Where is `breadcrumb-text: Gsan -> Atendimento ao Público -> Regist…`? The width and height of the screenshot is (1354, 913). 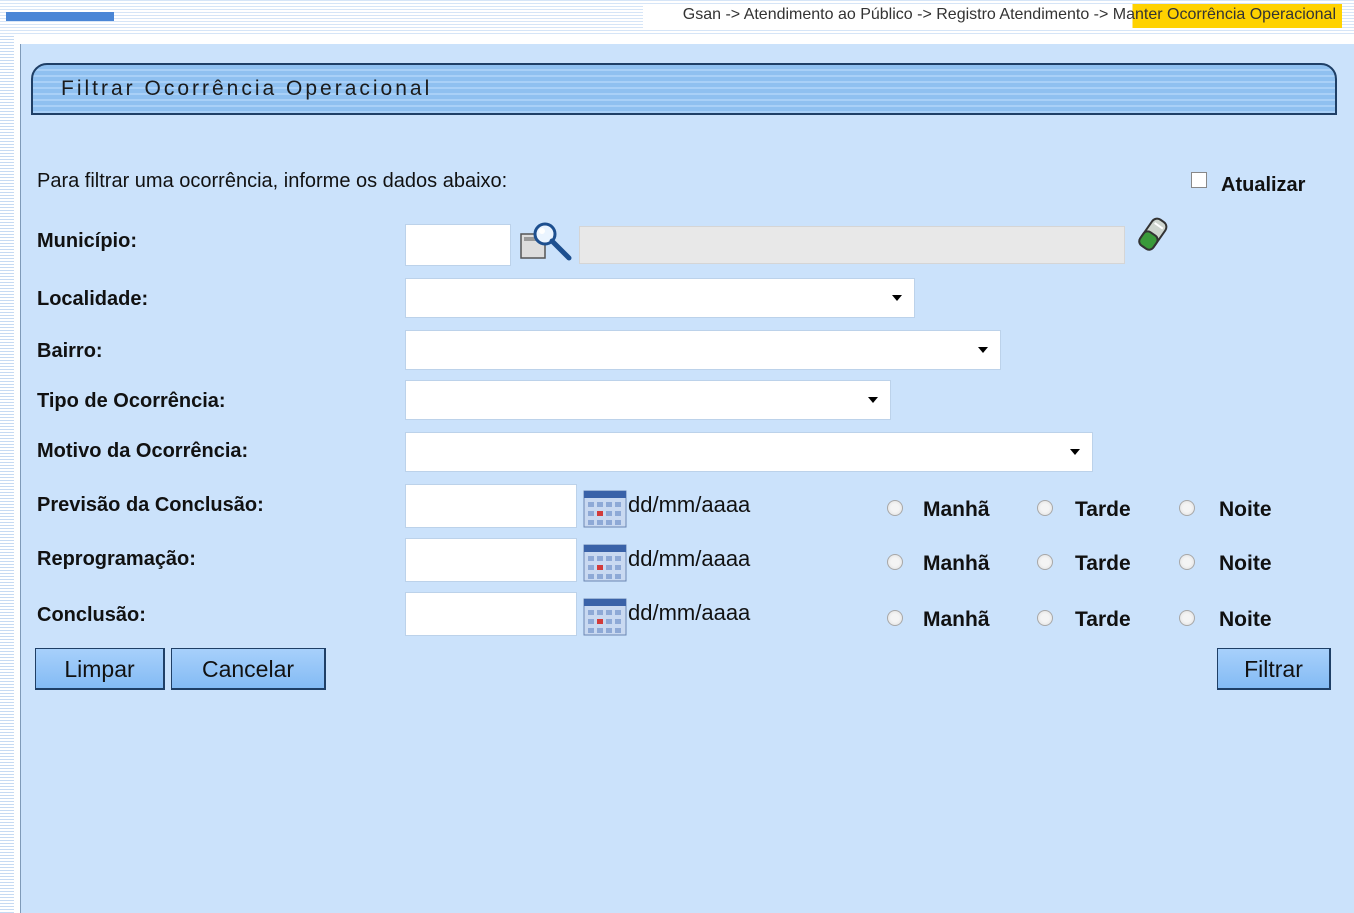 breadcrumb-text: Gsan -> Atendimento ao Público -> Regist… is located at coordinates (1009, 14).